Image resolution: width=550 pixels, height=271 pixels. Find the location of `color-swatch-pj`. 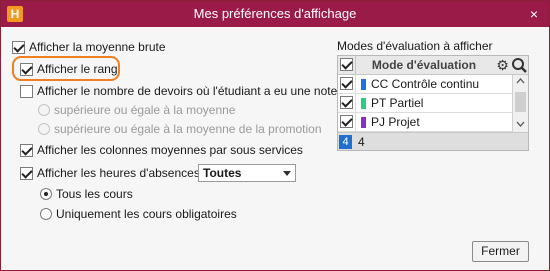

color-swatch-pj is located at coordinates (363, 122).